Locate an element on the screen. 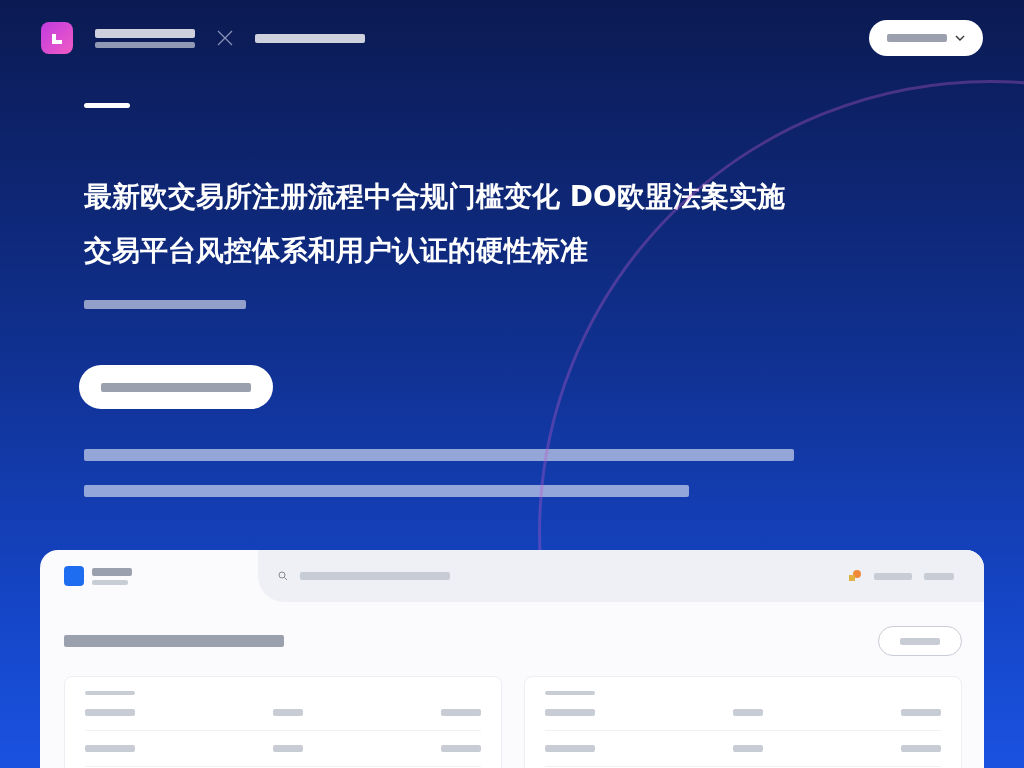 The width and height of the screenshot is (1024, 768). accent-line is located at coordinates (107, 105).